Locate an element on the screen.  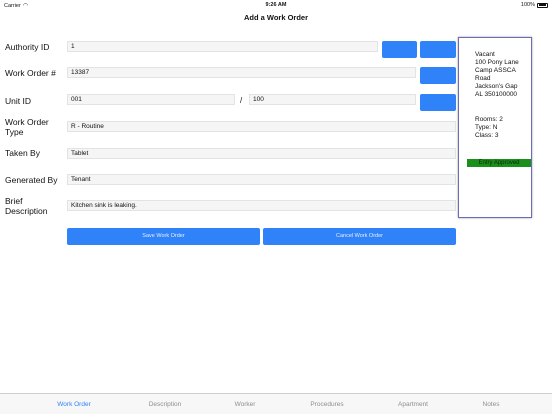
address-line: 100 Pony Lane is located at coordinates (497, 62).